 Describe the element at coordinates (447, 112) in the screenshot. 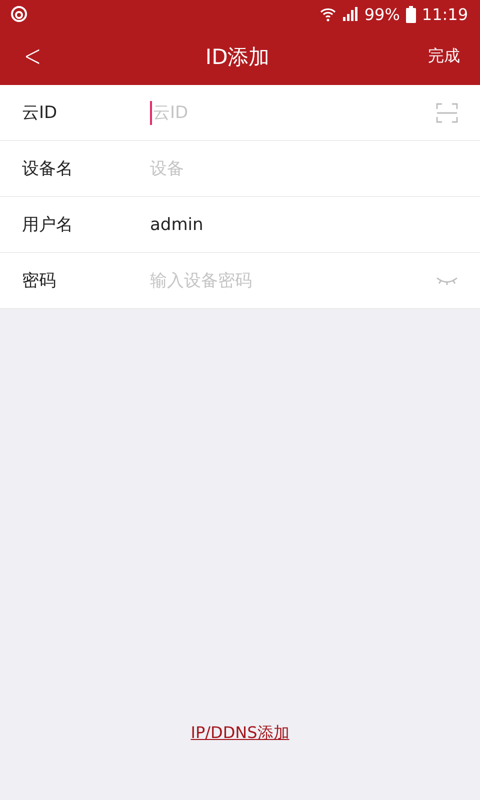

I see `scan-icon` at that location.